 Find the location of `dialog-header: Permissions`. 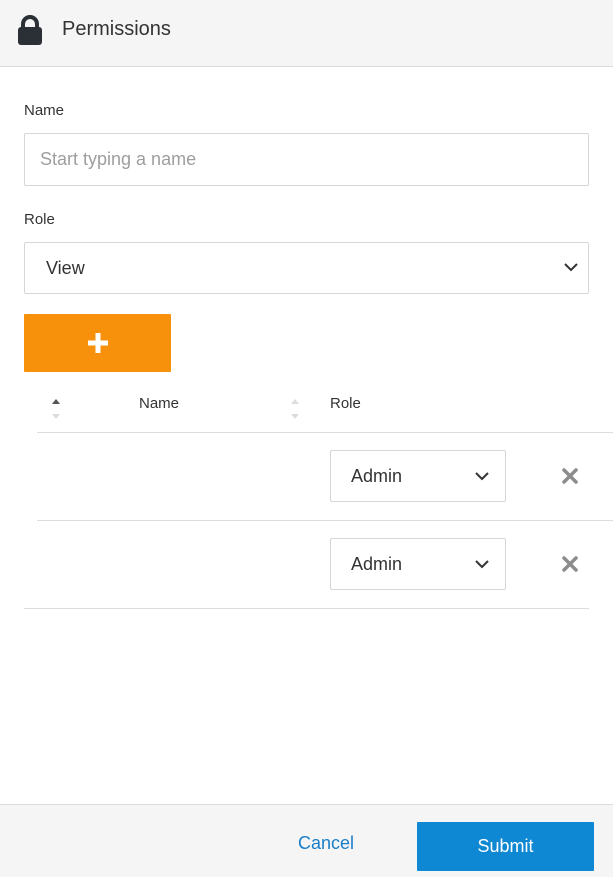

dialog-header: Permissions is located at coordinates (306, 33).